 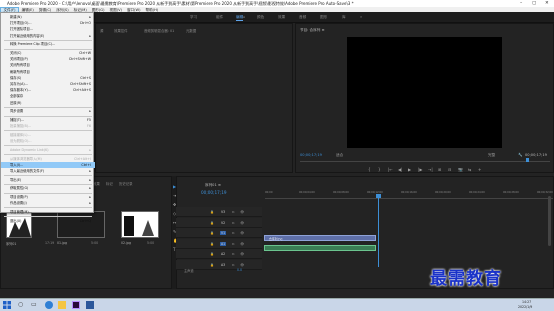 I want to click on workspace-tab: 图形, so click(x=323, y=17).